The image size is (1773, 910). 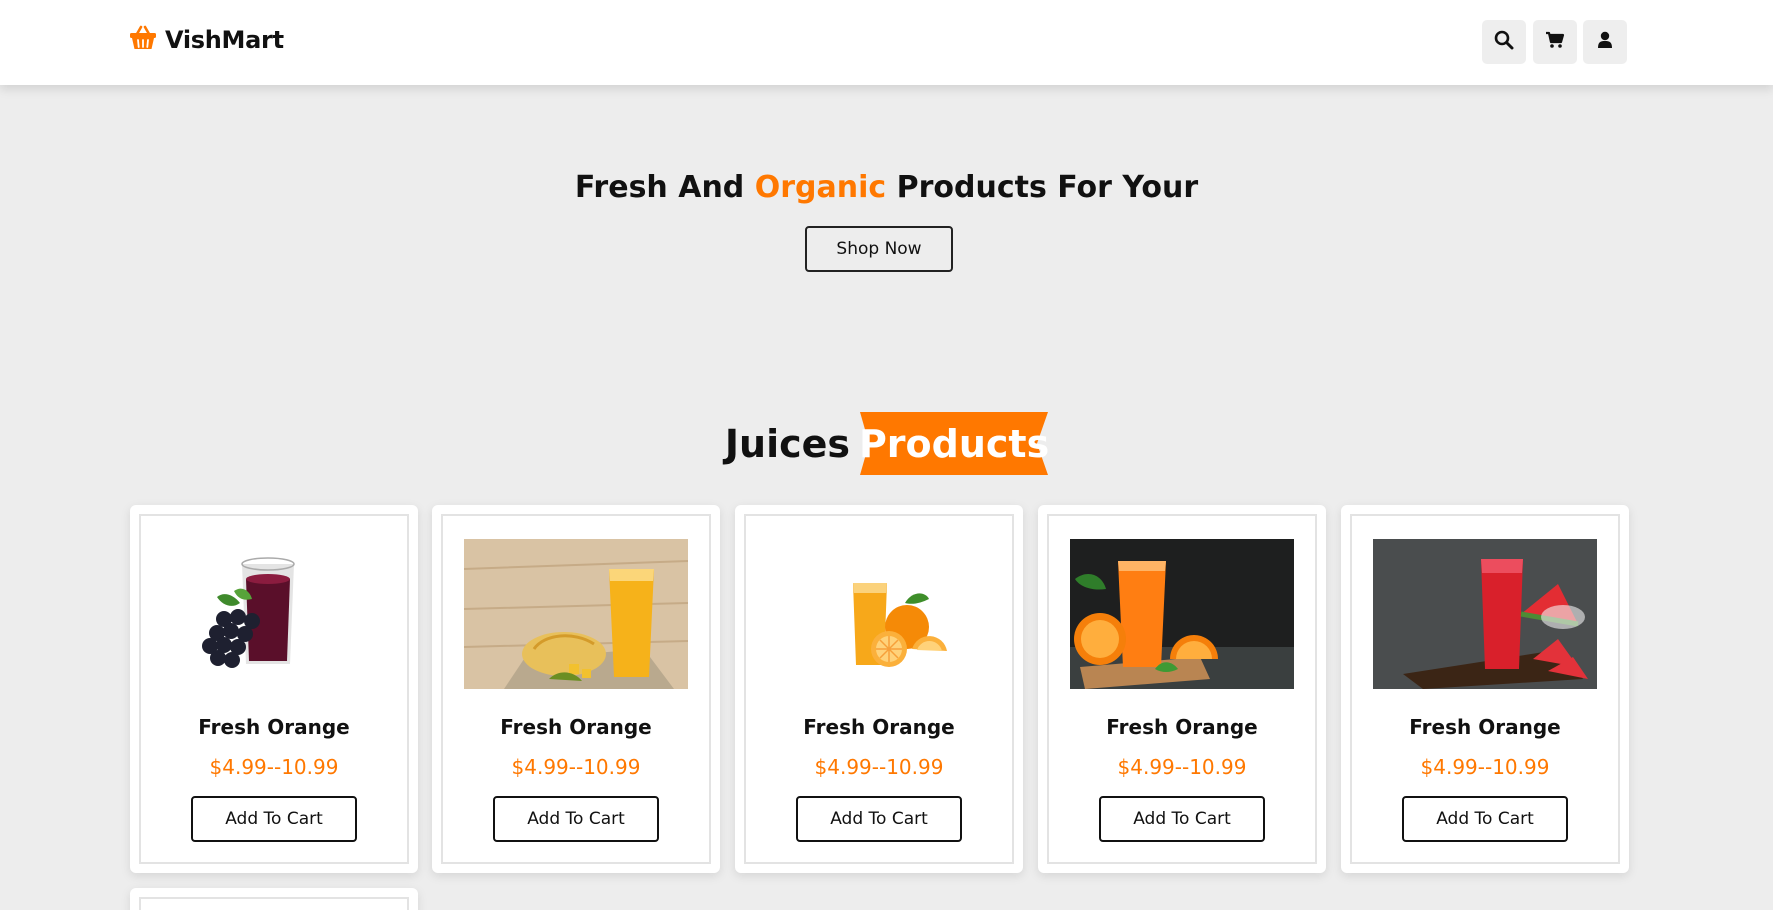 I want to click on product-image-grape-juice, so click(x=274, y=614).